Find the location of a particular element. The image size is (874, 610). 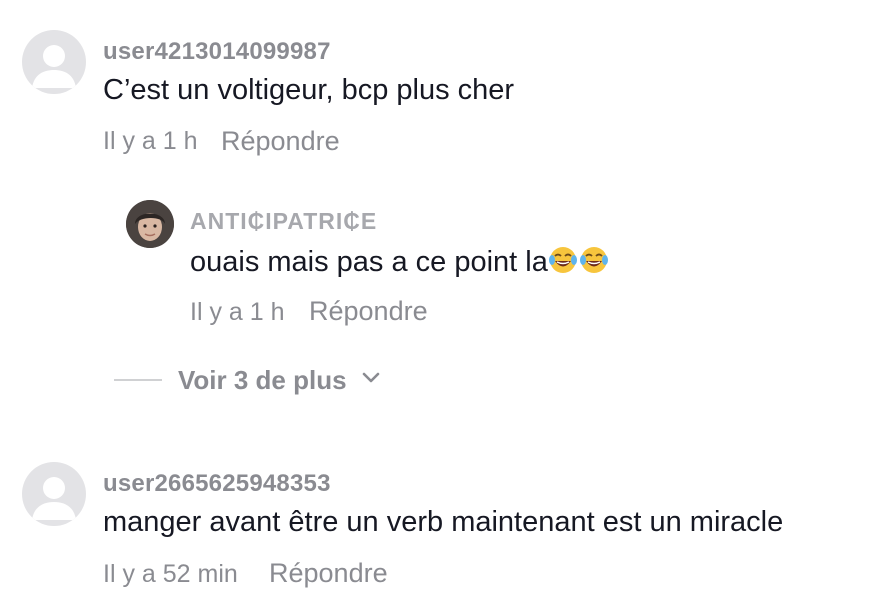

comment-2-timestamp: Il y a 52 min is located at coordinates (170, 574).